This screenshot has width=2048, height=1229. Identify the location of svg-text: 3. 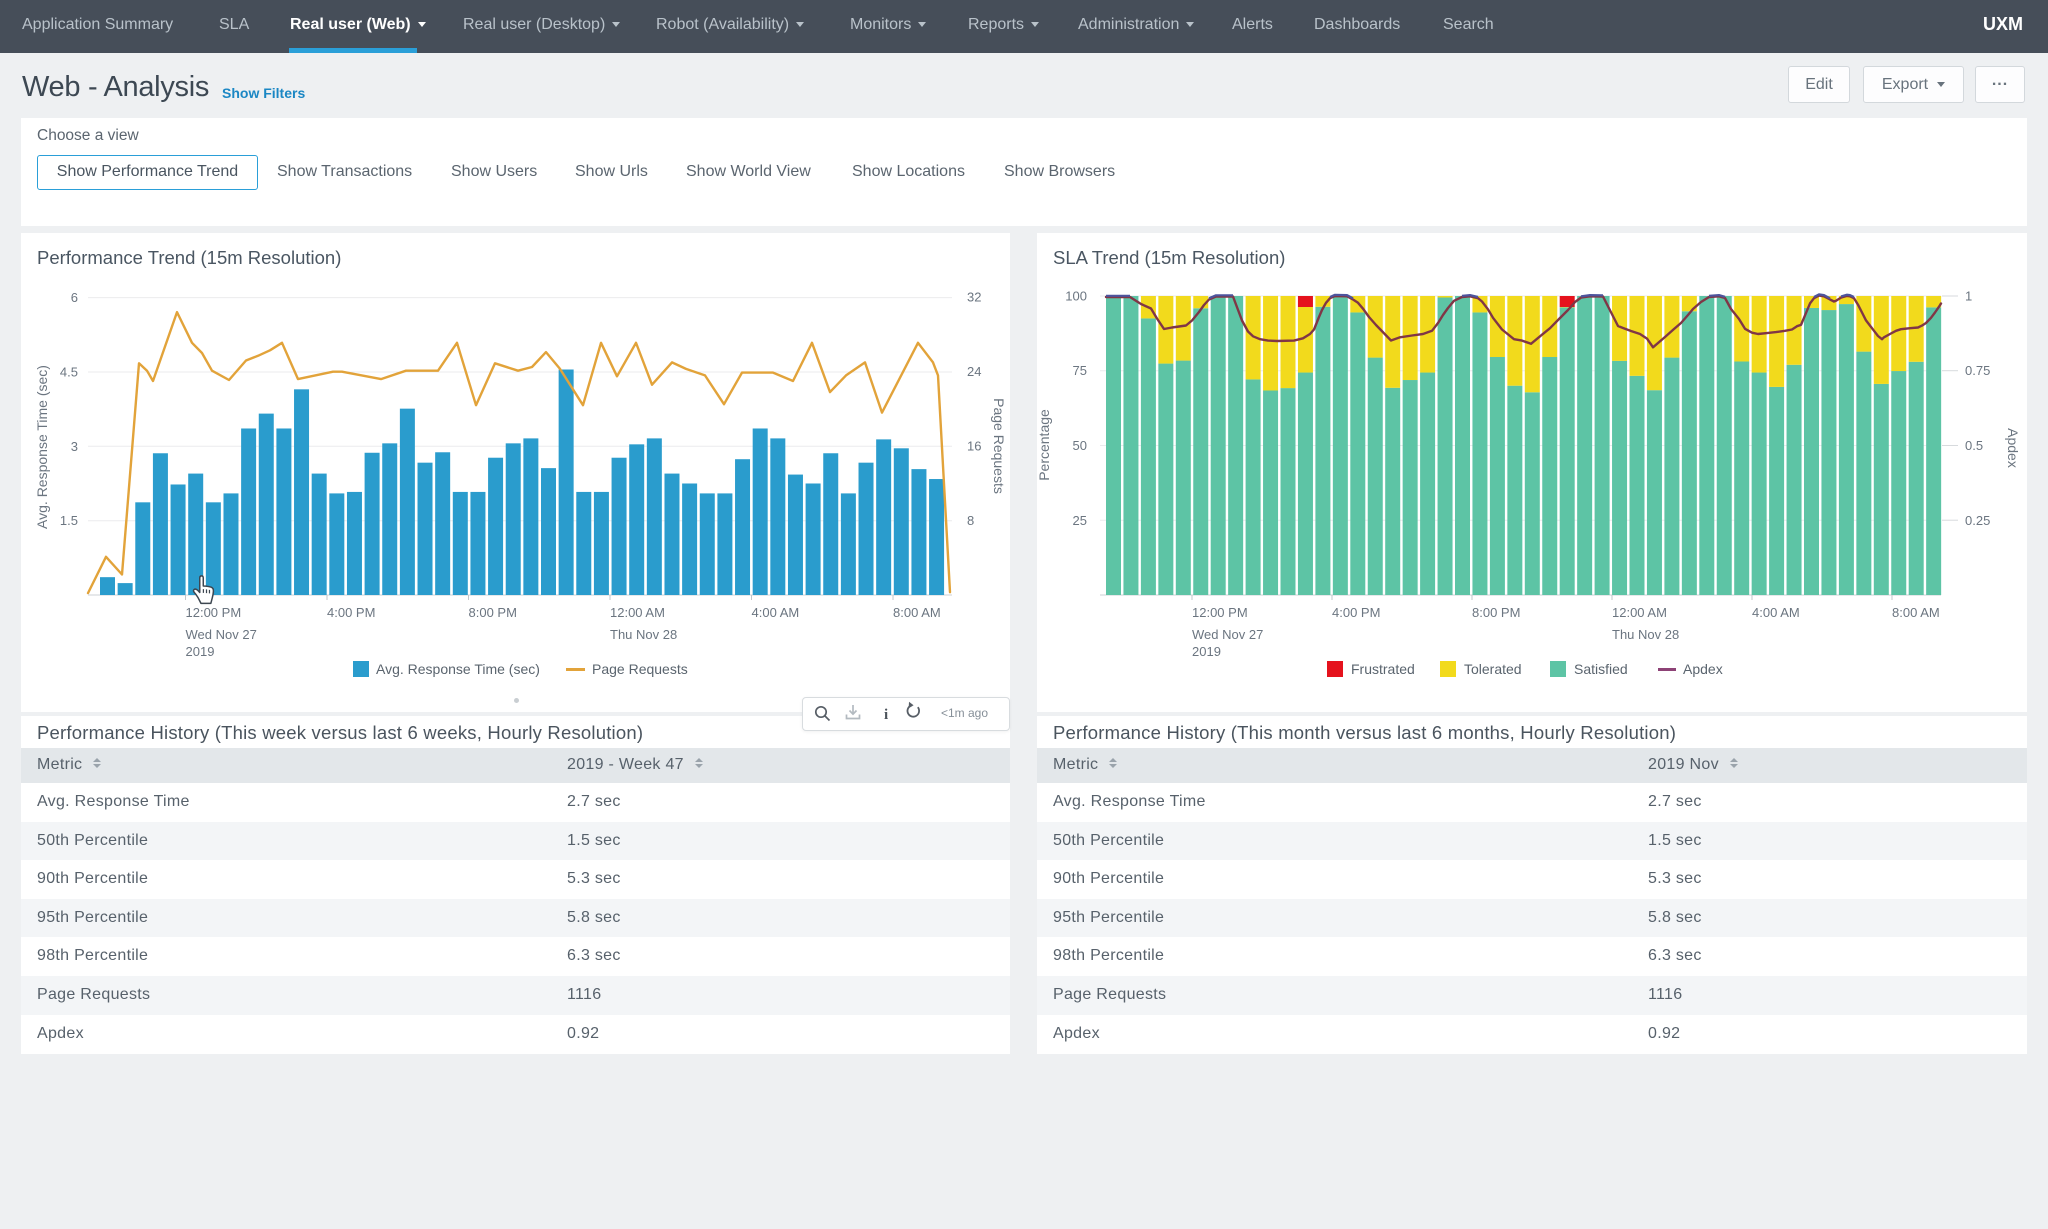
(74, 446).